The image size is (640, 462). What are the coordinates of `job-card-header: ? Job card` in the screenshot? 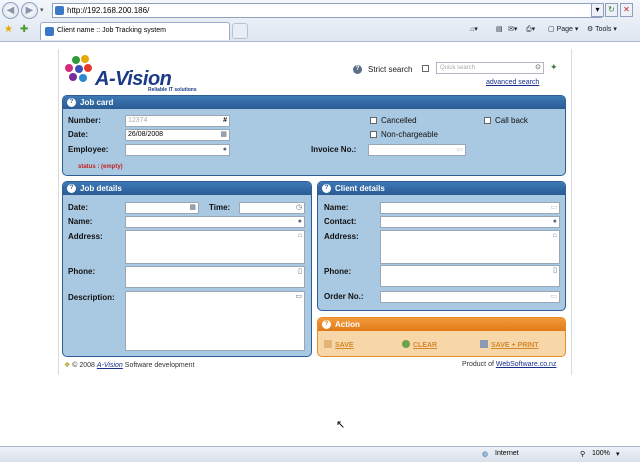 It's located at (314, 102).